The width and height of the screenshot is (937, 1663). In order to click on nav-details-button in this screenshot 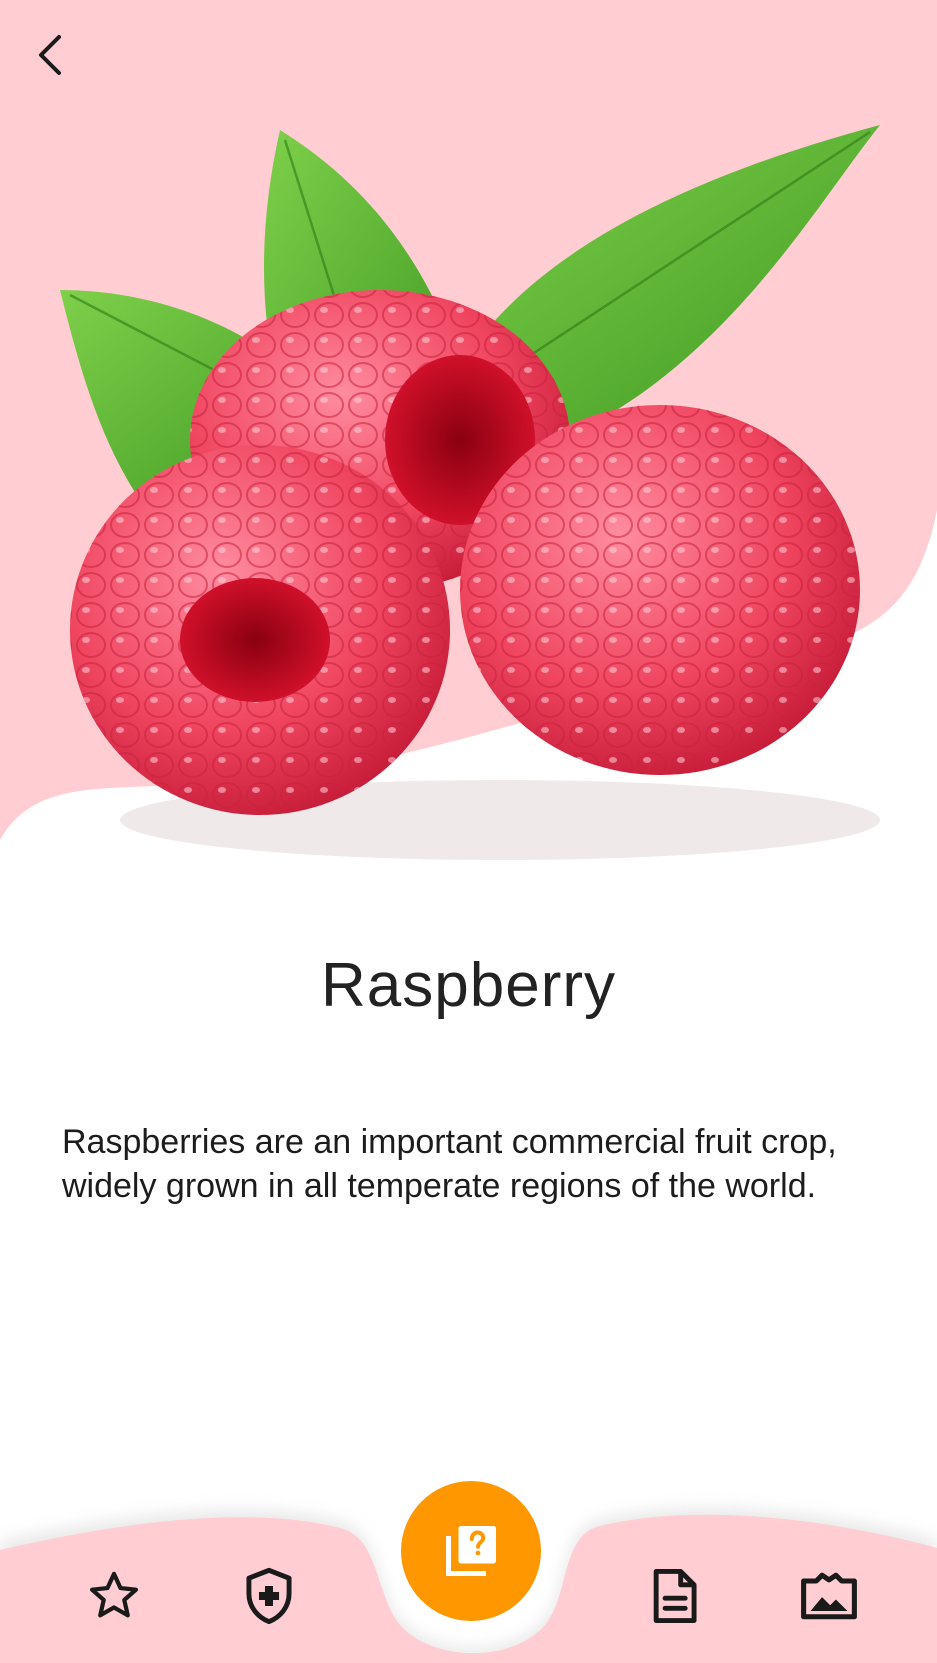, I will do `click(674, 1596)`.